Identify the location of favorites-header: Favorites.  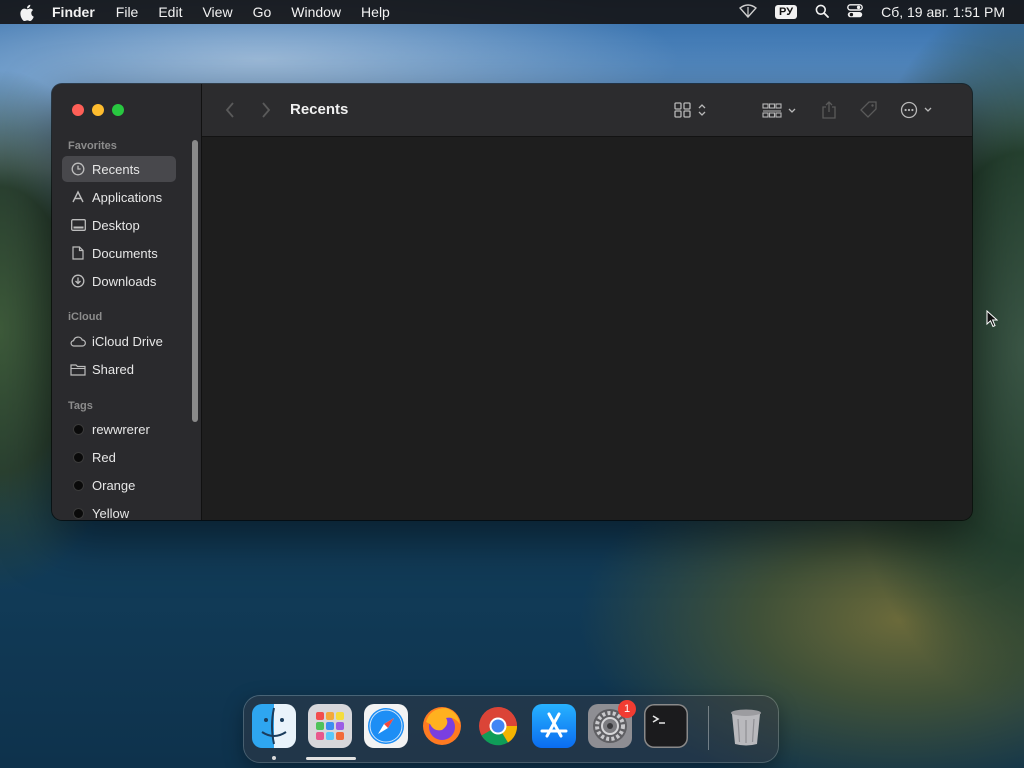
(92, 146).